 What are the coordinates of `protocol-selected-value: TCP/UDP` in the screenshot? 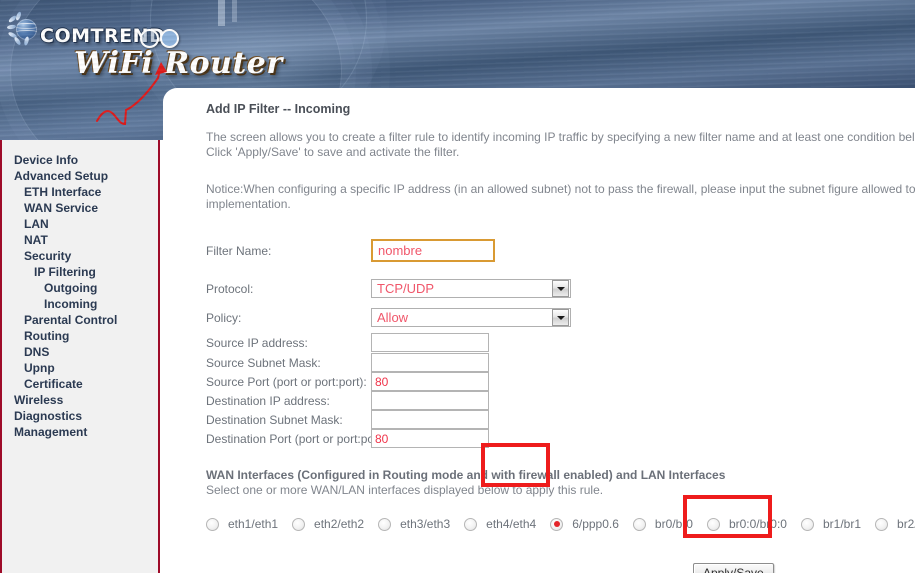 It's located at (406, 288).